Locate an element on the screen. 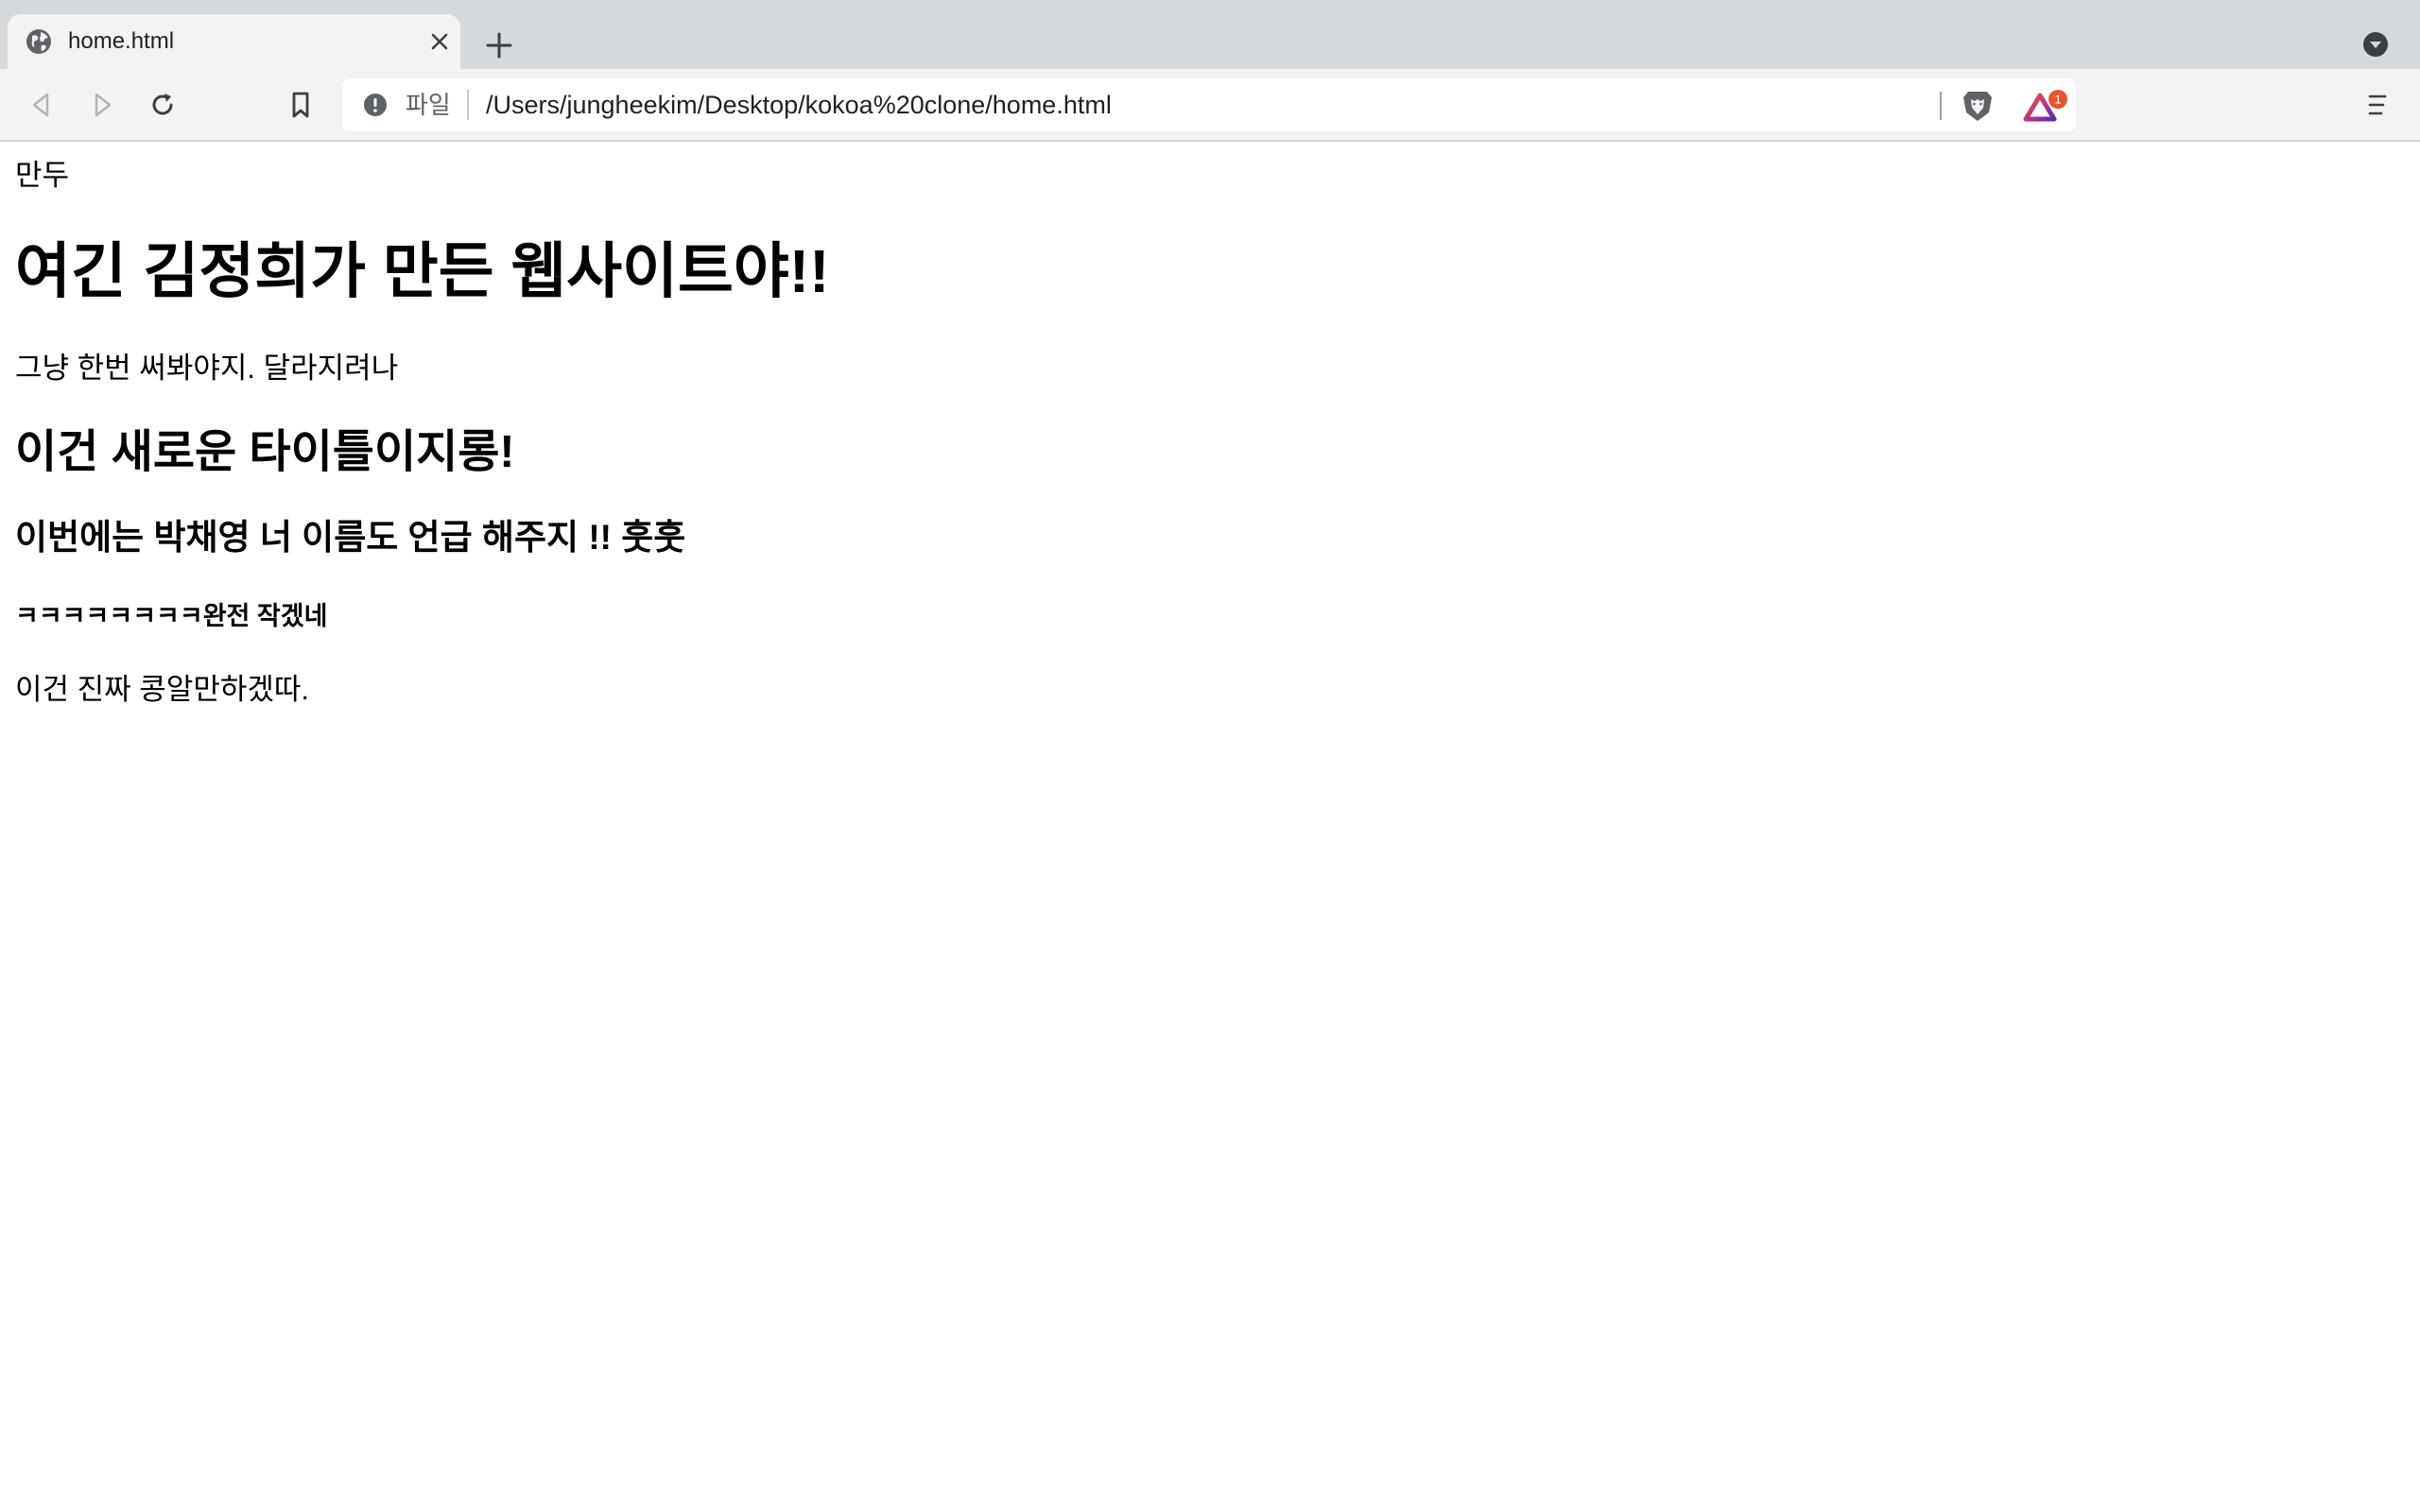  info-icon is located at coordinates (375, 105).